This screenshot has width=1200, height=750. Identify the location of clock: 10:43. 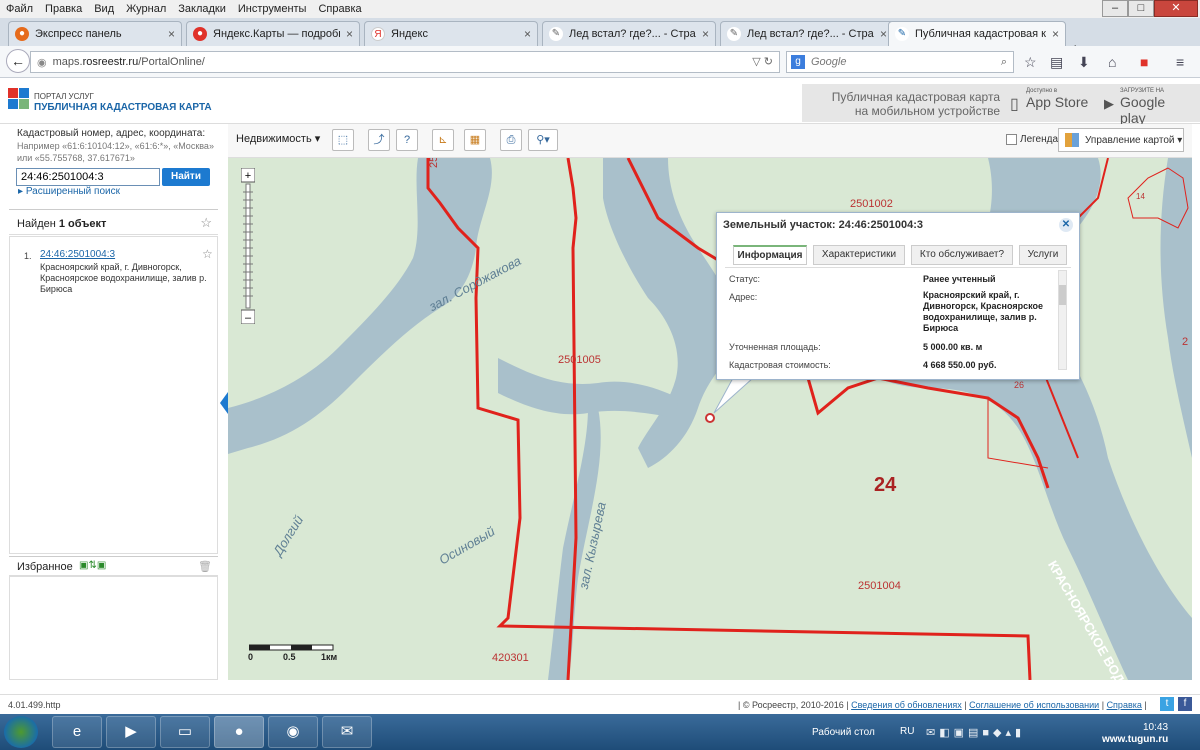
(1155, 727).